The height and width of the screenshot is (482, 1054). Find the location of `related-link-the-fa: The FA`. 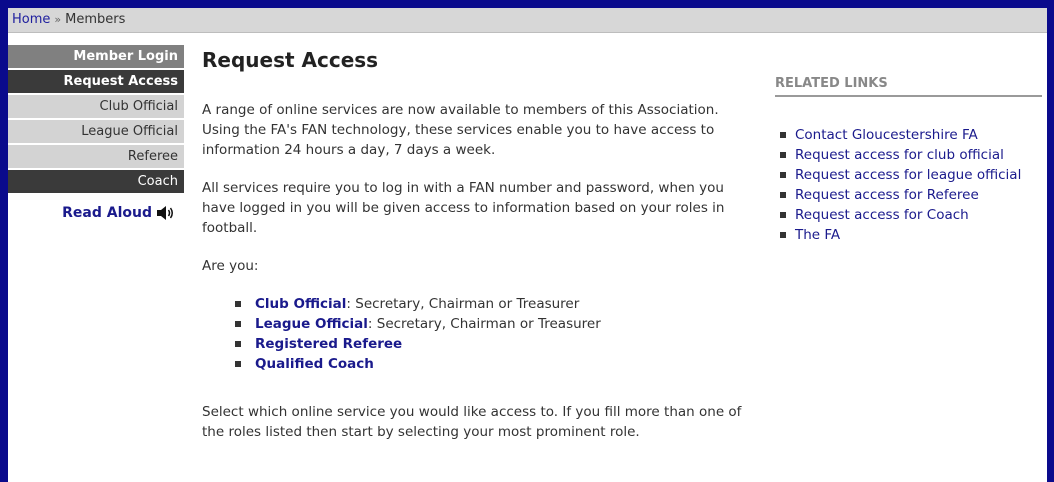

related-link-the-fa: The FA is located at coordinates (817, 235).